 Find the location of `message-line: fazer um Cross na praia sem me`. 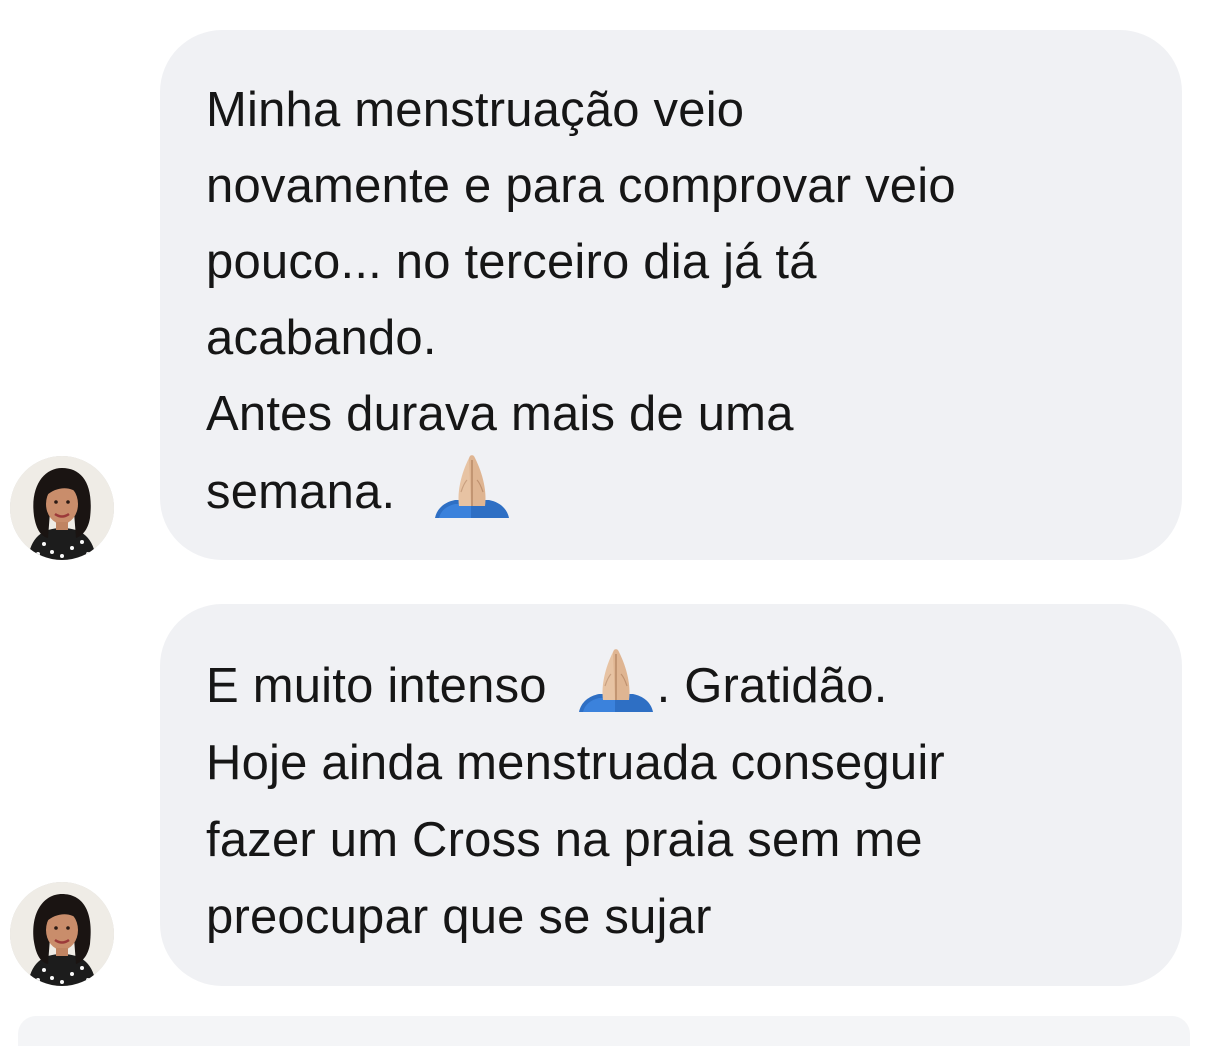

message-line: fazer um Cross na praia sem me is located at coordinates (564, 840).